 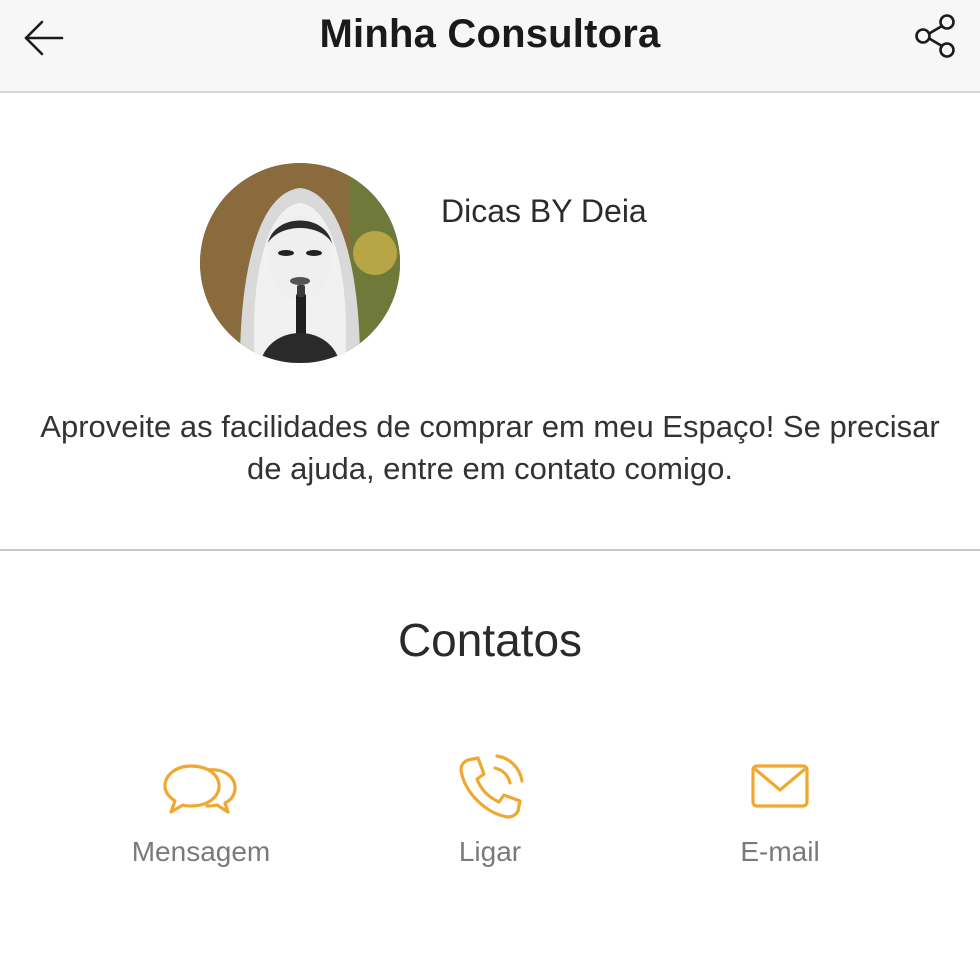 I want to click on avatar, so click(x=300, y=263).